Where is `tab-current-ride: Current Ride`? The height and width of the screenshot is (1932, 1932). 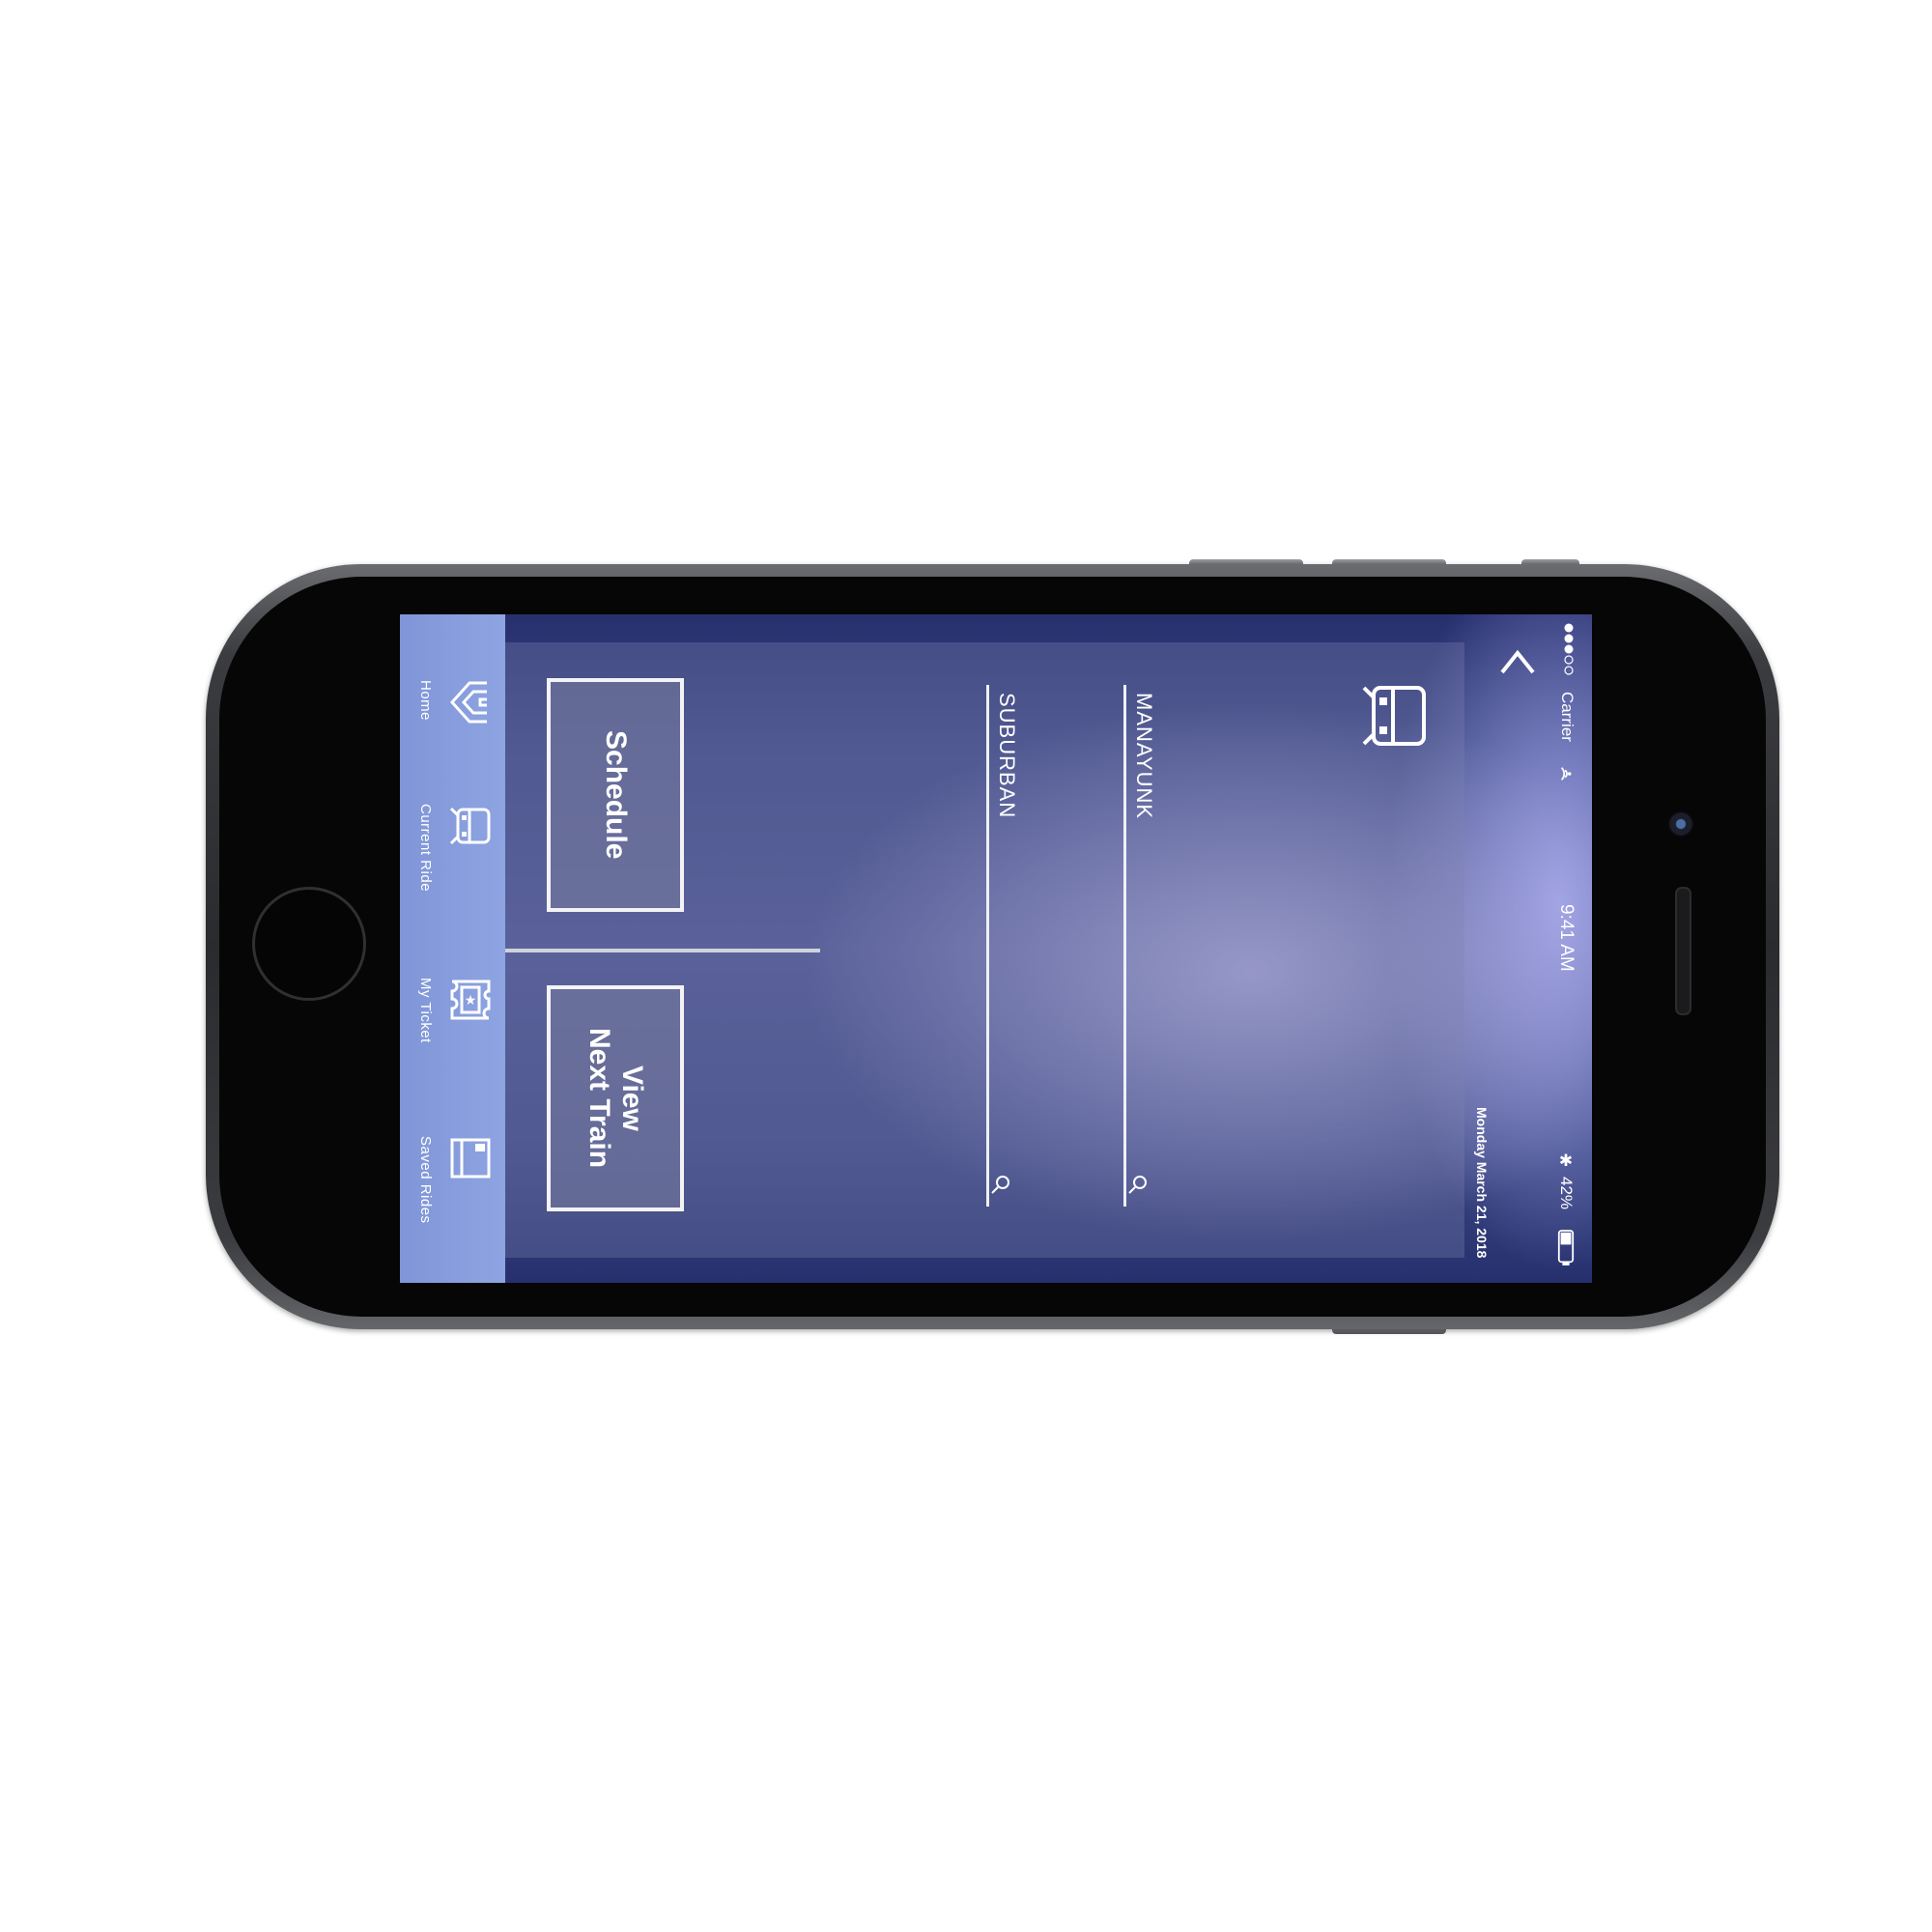
tab-current-ride: Current Ride is located at coordinates (452, 866).